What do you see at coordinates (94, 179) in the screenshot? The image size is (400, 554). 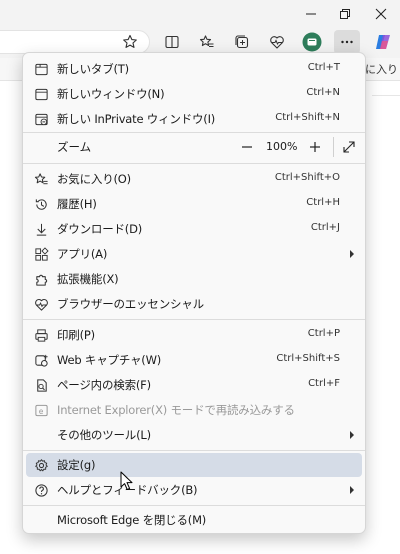 I see `menu-item-label: お気に入り(O)` at bounding box center [94, 179].